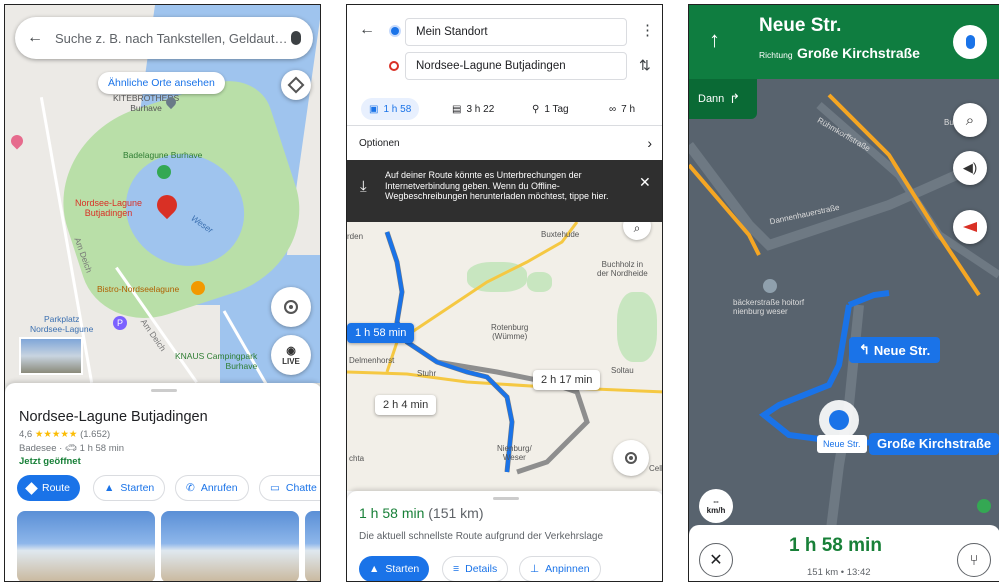 This screenshot has width=999, height=582. What do you see at coordinates (372, 360) in the screenshot?
I see `map-label: Delmenhorst` at bounding box center [372, 360].